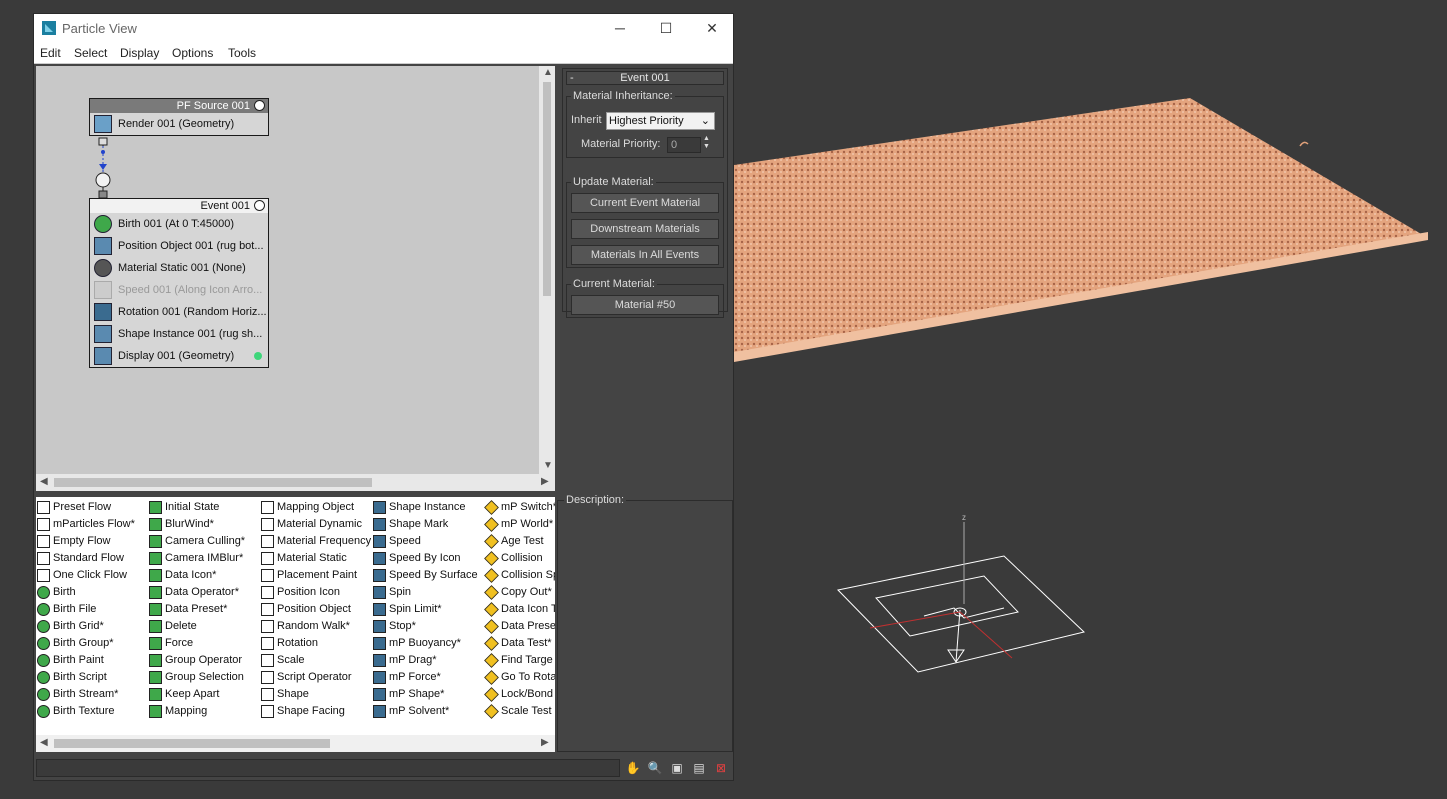 This screenshot has height=799, width=1447. What do you see at coordinates (425, 575) in the screenshot?
I see `depot-item: Speed By Surface` at bounding box center [425, 575].